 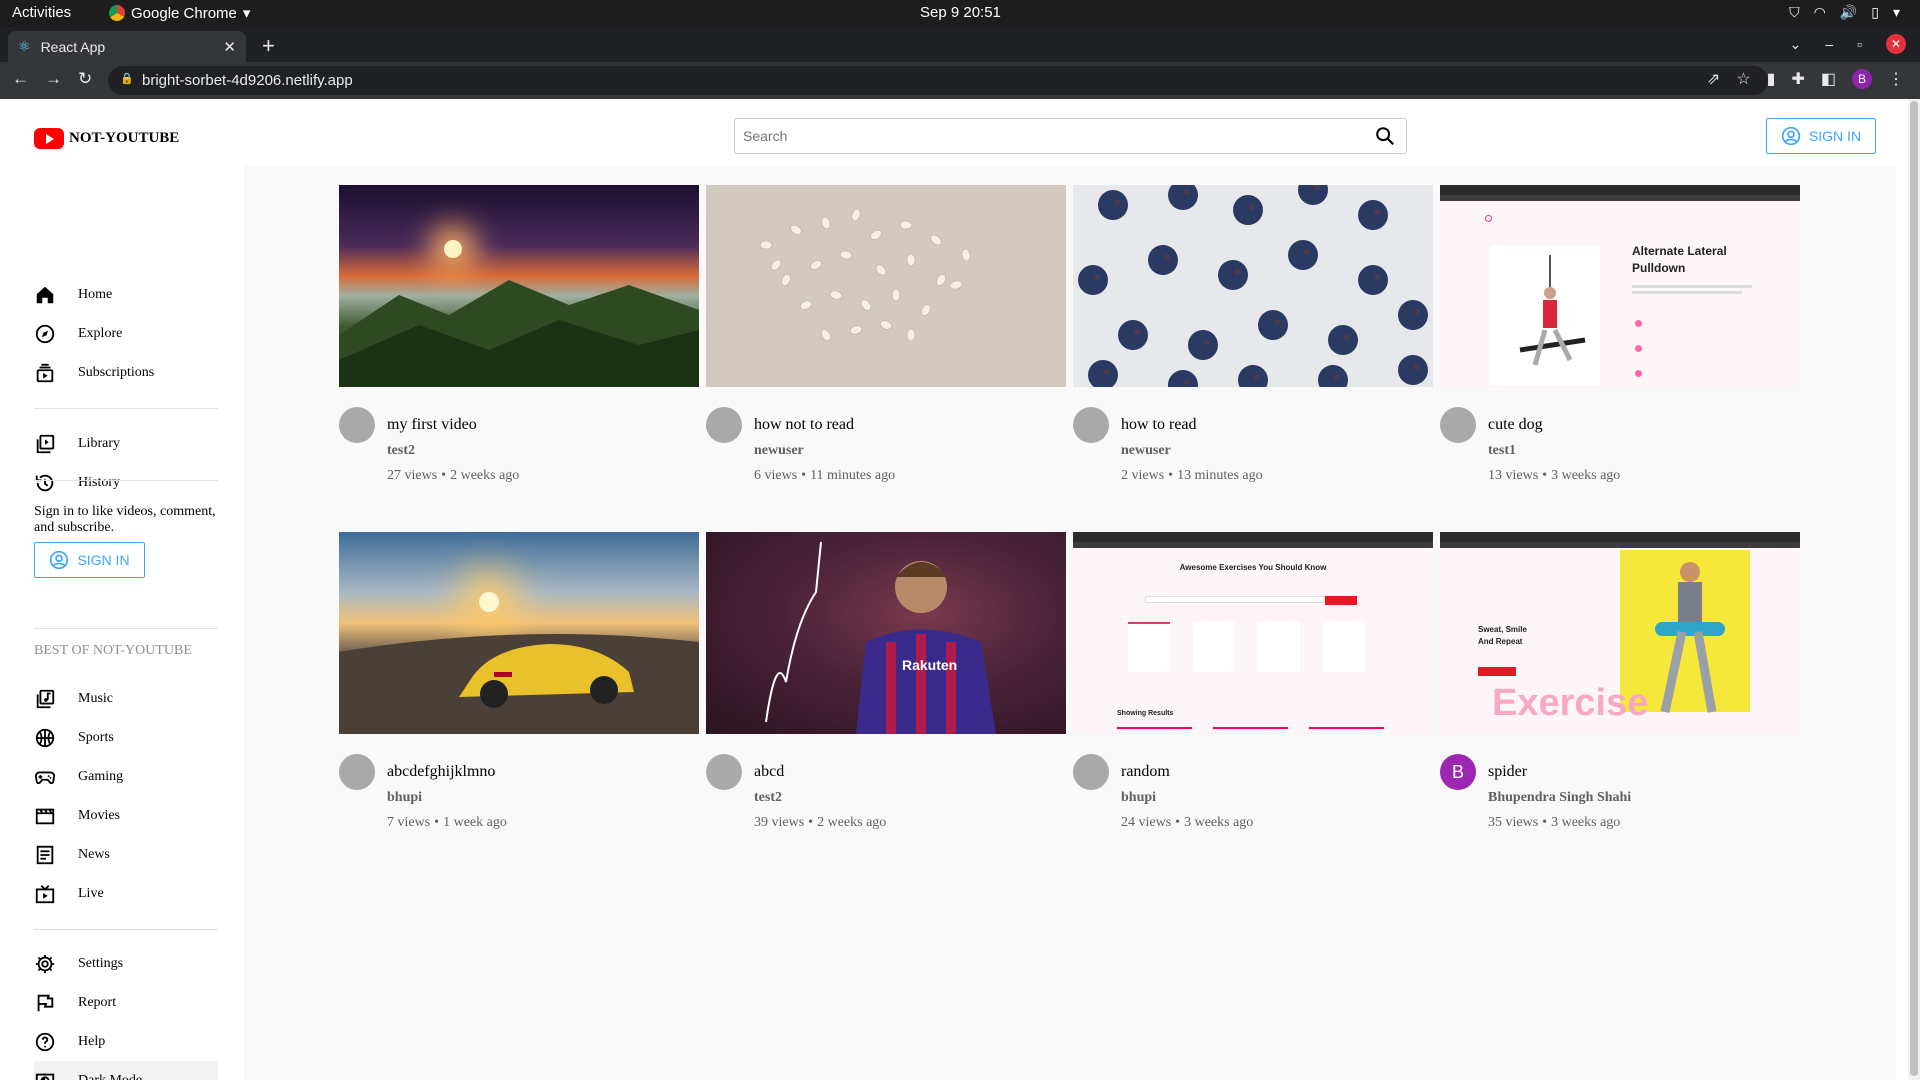 What do you see at coordinates (117, 13) in the screenshot?
I see `chrome-icon` at bounding box center [117, 13].